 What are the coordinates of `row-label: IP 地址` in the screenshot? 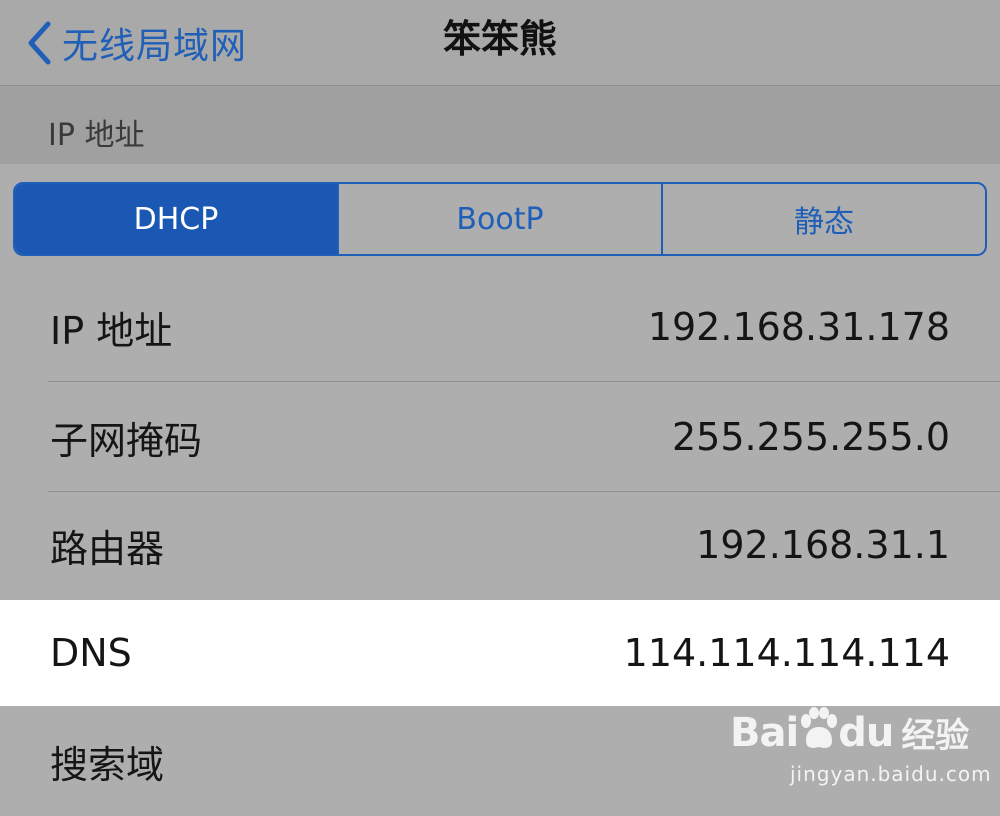 It's located at (111, 330).